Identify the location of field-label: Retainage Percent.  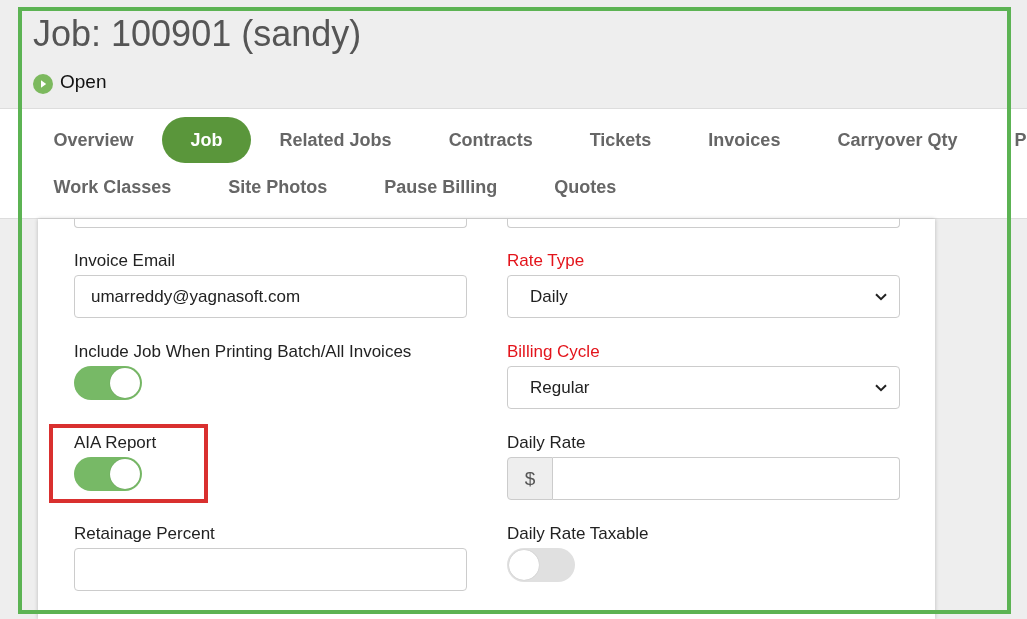
(144, 533).